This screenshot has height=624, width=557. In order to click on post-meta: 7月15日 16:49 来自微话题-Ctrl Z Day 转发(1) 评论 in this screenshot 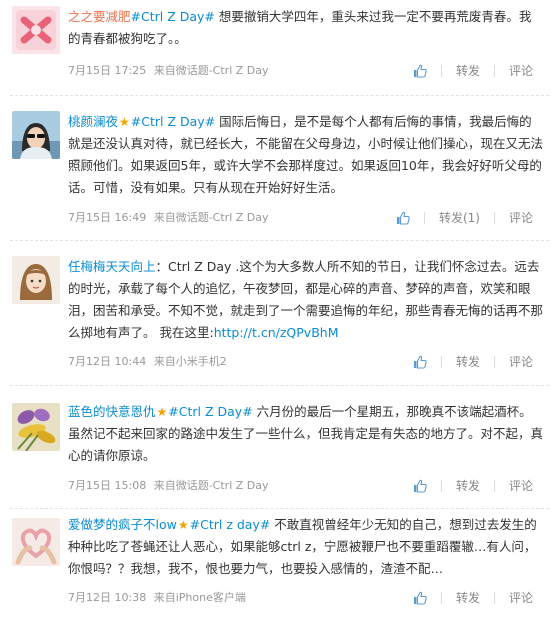, I will do `click(305, 218)`.